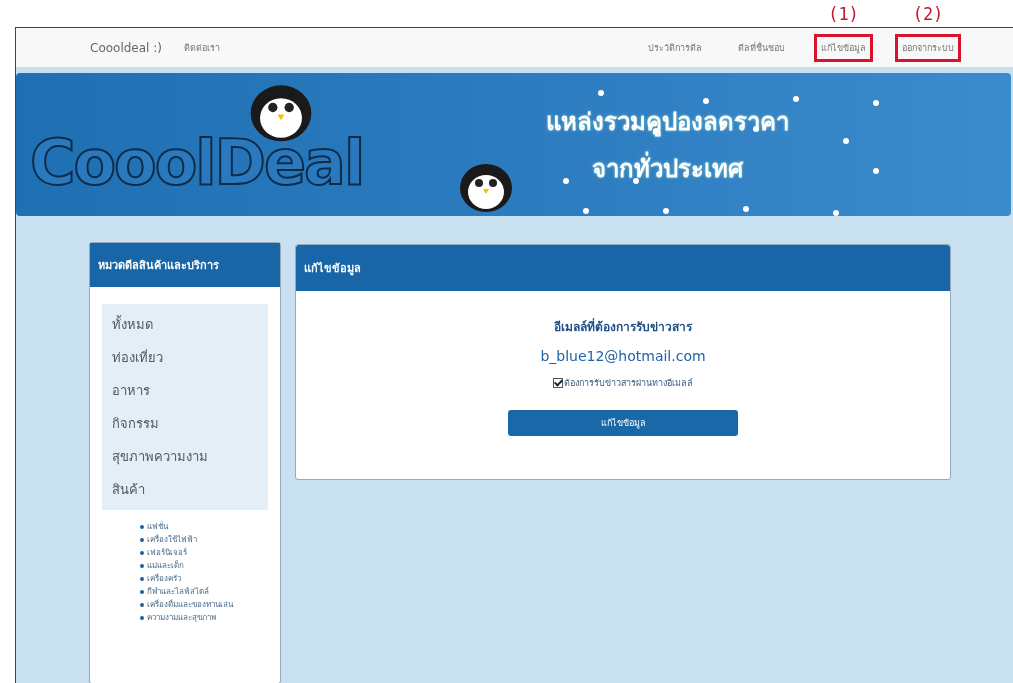 The height and width of the screenshot is (683, 1013). Describe the element at coordinates (185, 456) in the screenshot. I see `category-link: สุขภาพความงาม` at that location.